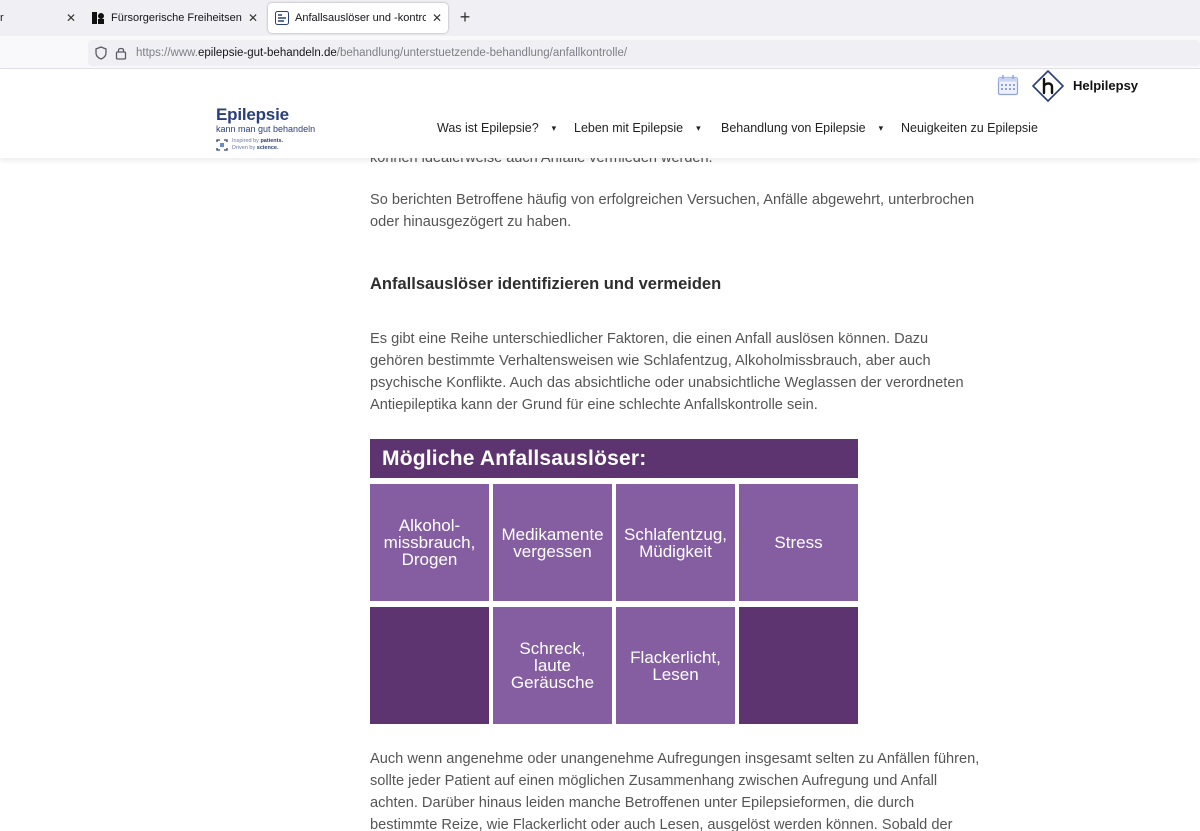  What do you see at coordinates (39, 18) in the screenshot?
I see `browser-tab-1: r ✕` at bounding box center [39, 18].